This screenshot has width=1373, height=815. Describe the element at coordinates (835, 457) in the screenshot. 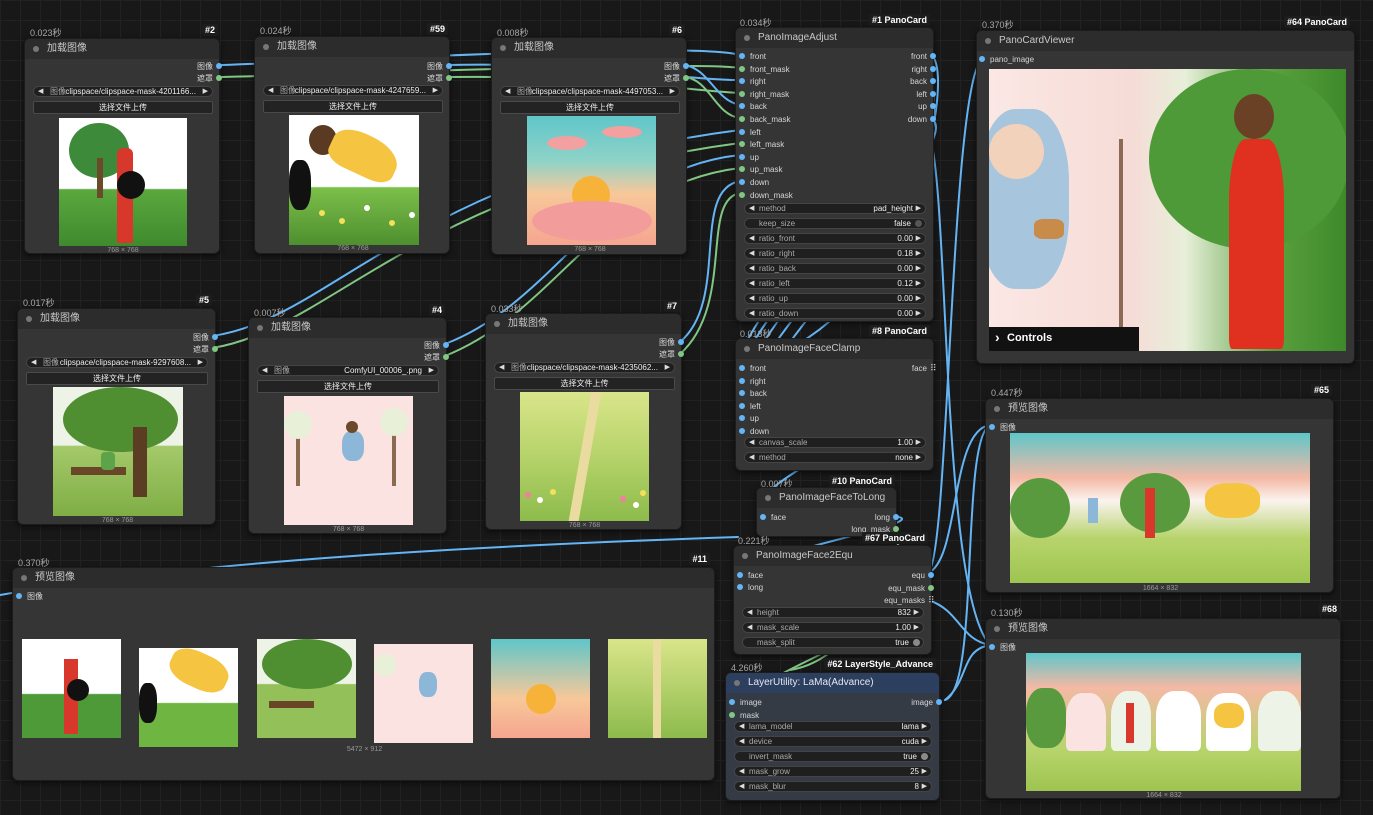

I see `widget-1: ◀ method none ▶` at that location.